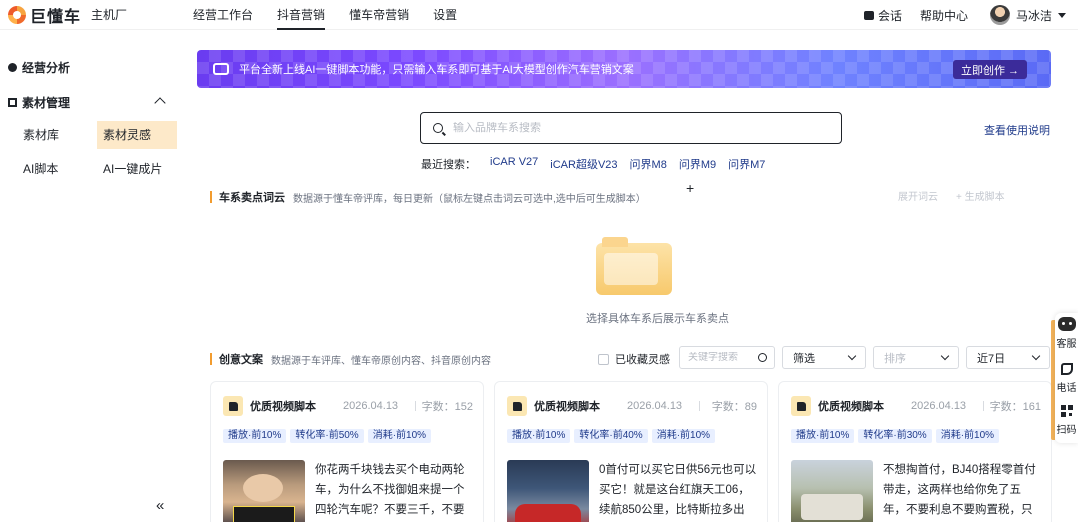 The image size is (1078, 522). I want to click on sort-placeholder: 排序, so click(895, 358).